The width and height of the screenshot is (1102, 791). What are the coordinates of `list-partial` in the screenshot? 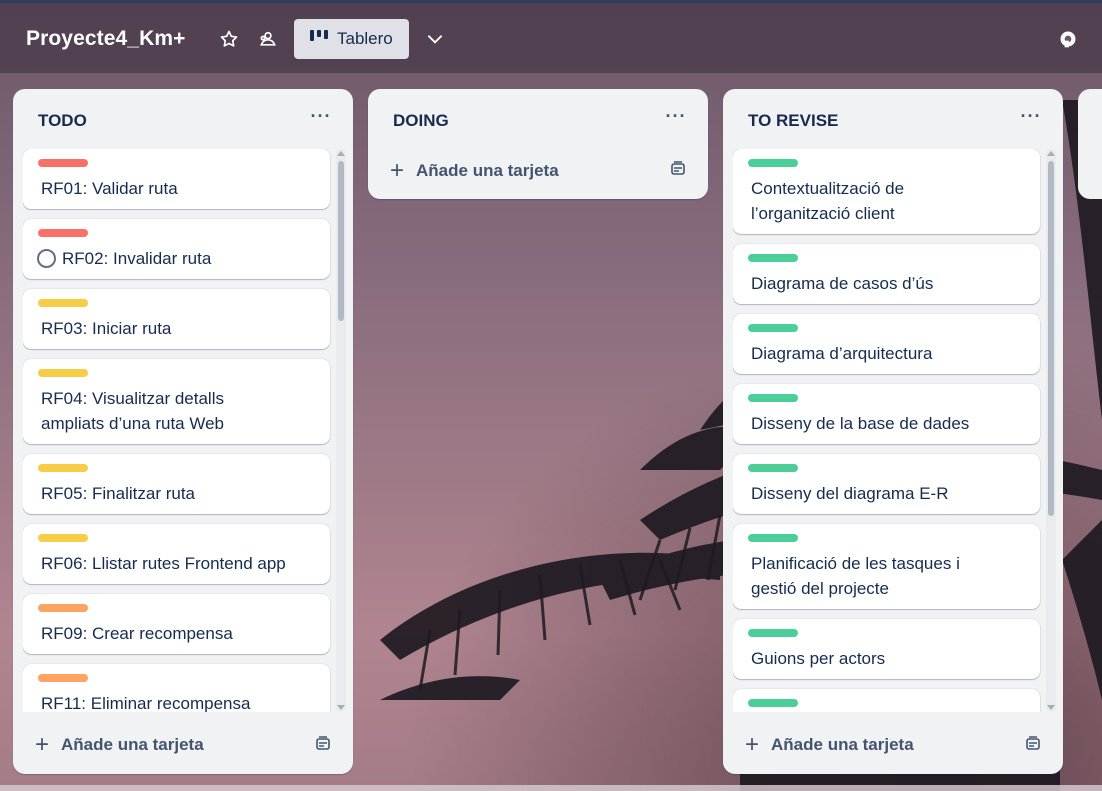 It's located at (1090, 144).